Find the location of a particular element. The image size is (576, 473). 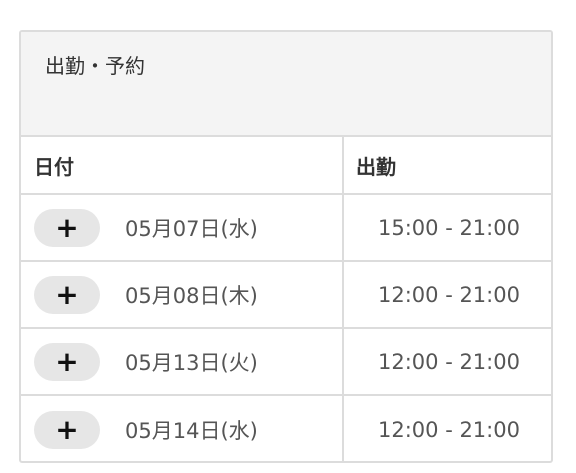

date-cell: + 05月07日(水) is located at coordinates (182, 227).